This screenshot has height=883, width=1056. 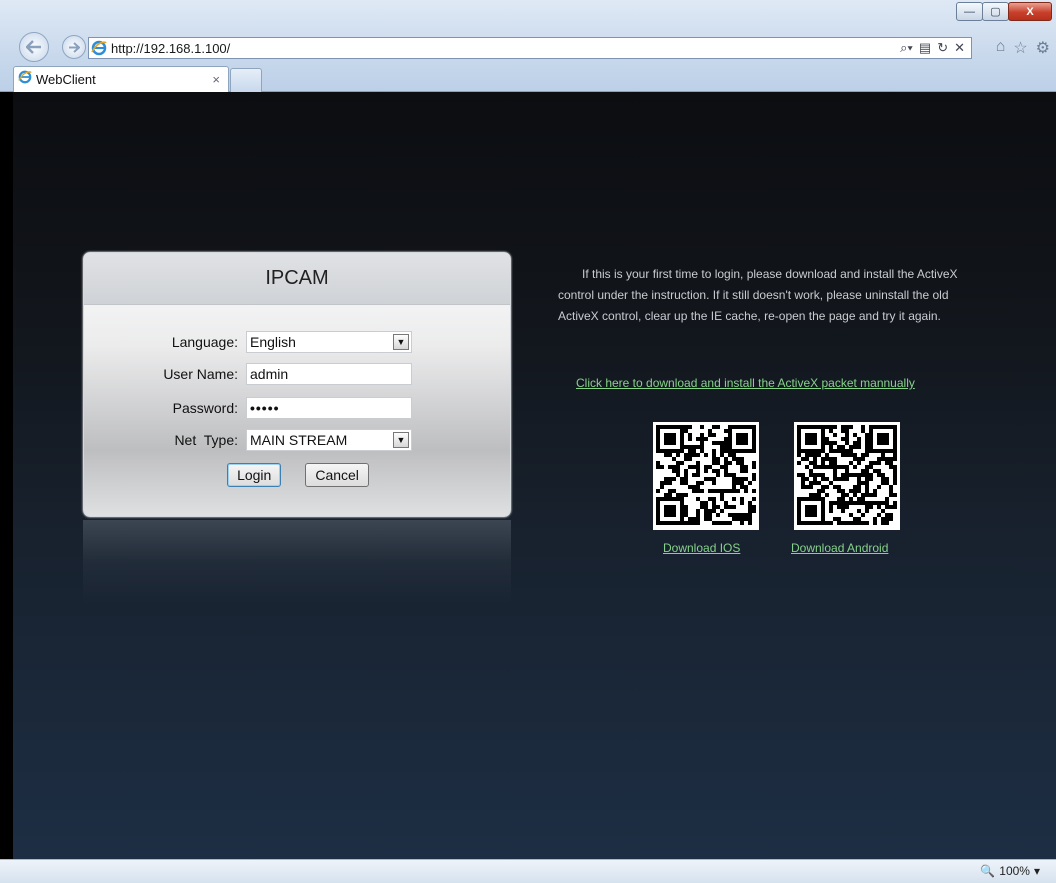 I want to click on zoom-level: 100%, so click(x=1014, y=871).